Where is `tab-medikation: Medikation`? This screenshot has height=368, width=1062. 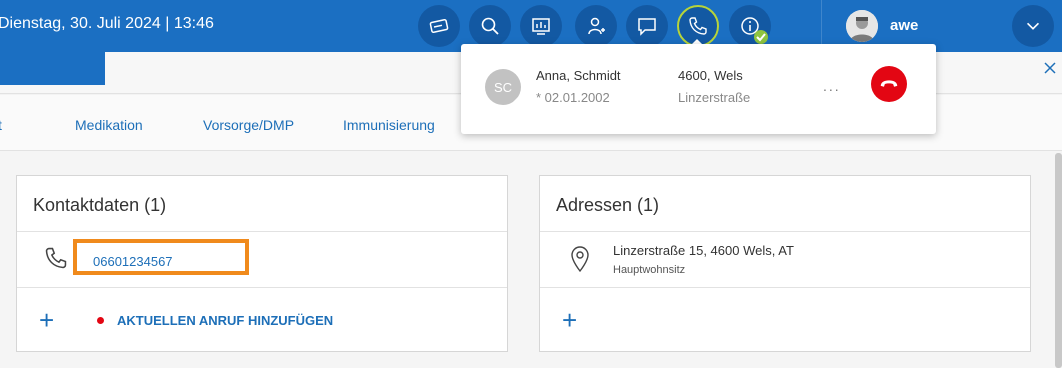
tab-medikation: Medikation is located at coordinates (109, 125).